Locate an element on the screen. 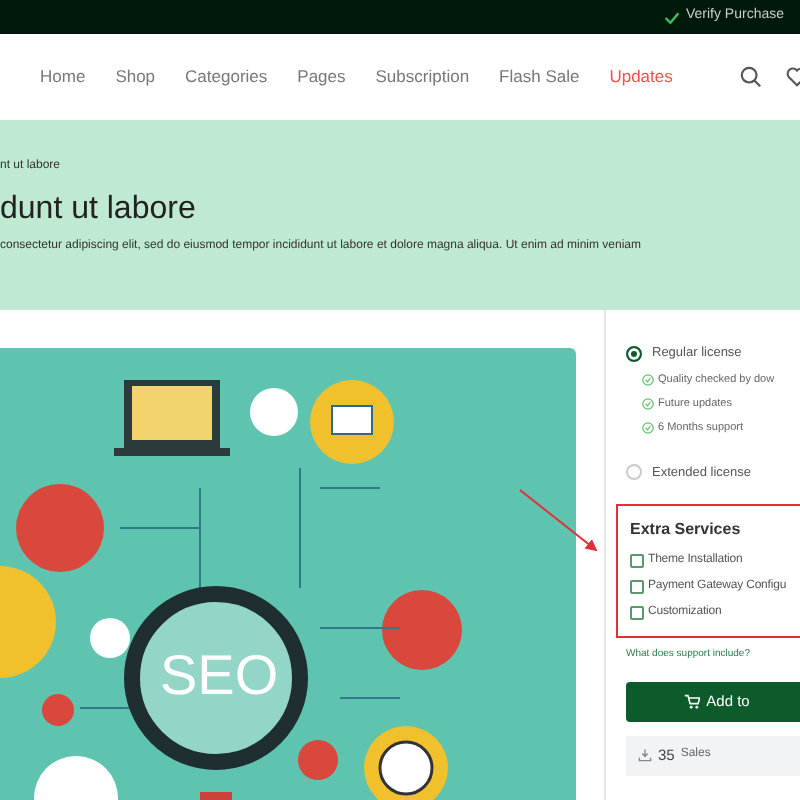 Image resolution: width=800 pixels, height=800 pixels. nav-link: Flash Sale is located at coordinates (539, 77).